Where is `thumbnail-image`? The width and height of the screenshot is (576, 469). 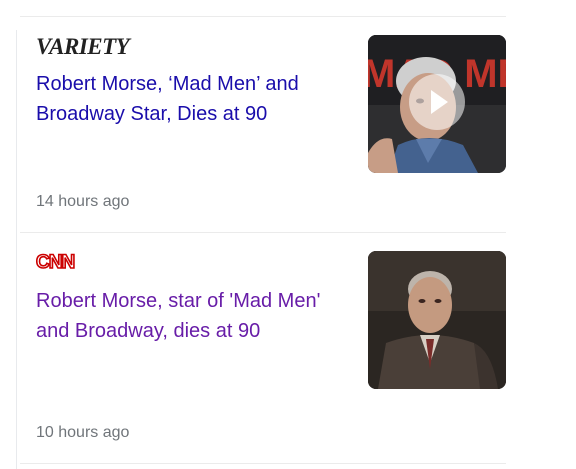 thumbnail-image is located at coordinates (437, 320).